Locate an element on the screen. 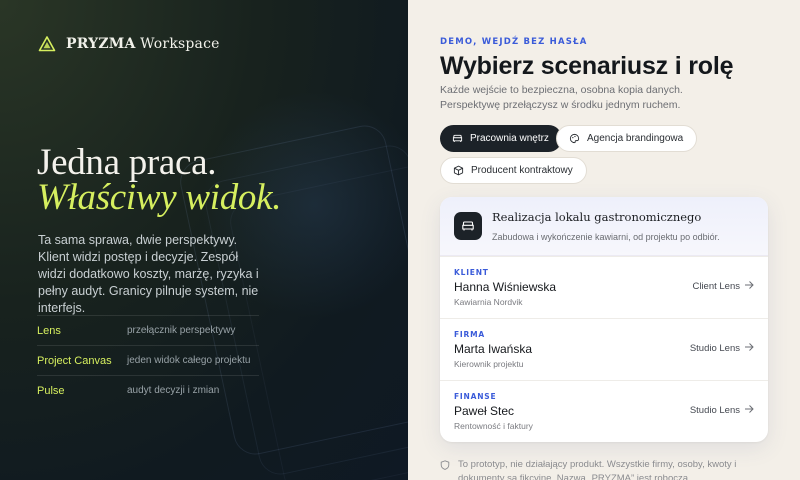 The image size is (800, 480). role-person-name: Paweł Stec is located at coordinates (484, 411).